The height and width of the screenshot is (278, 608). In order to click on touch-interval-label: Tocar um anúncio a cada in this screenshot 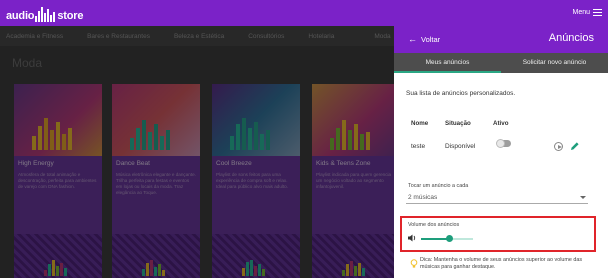, I will do `click(438, 186)`.